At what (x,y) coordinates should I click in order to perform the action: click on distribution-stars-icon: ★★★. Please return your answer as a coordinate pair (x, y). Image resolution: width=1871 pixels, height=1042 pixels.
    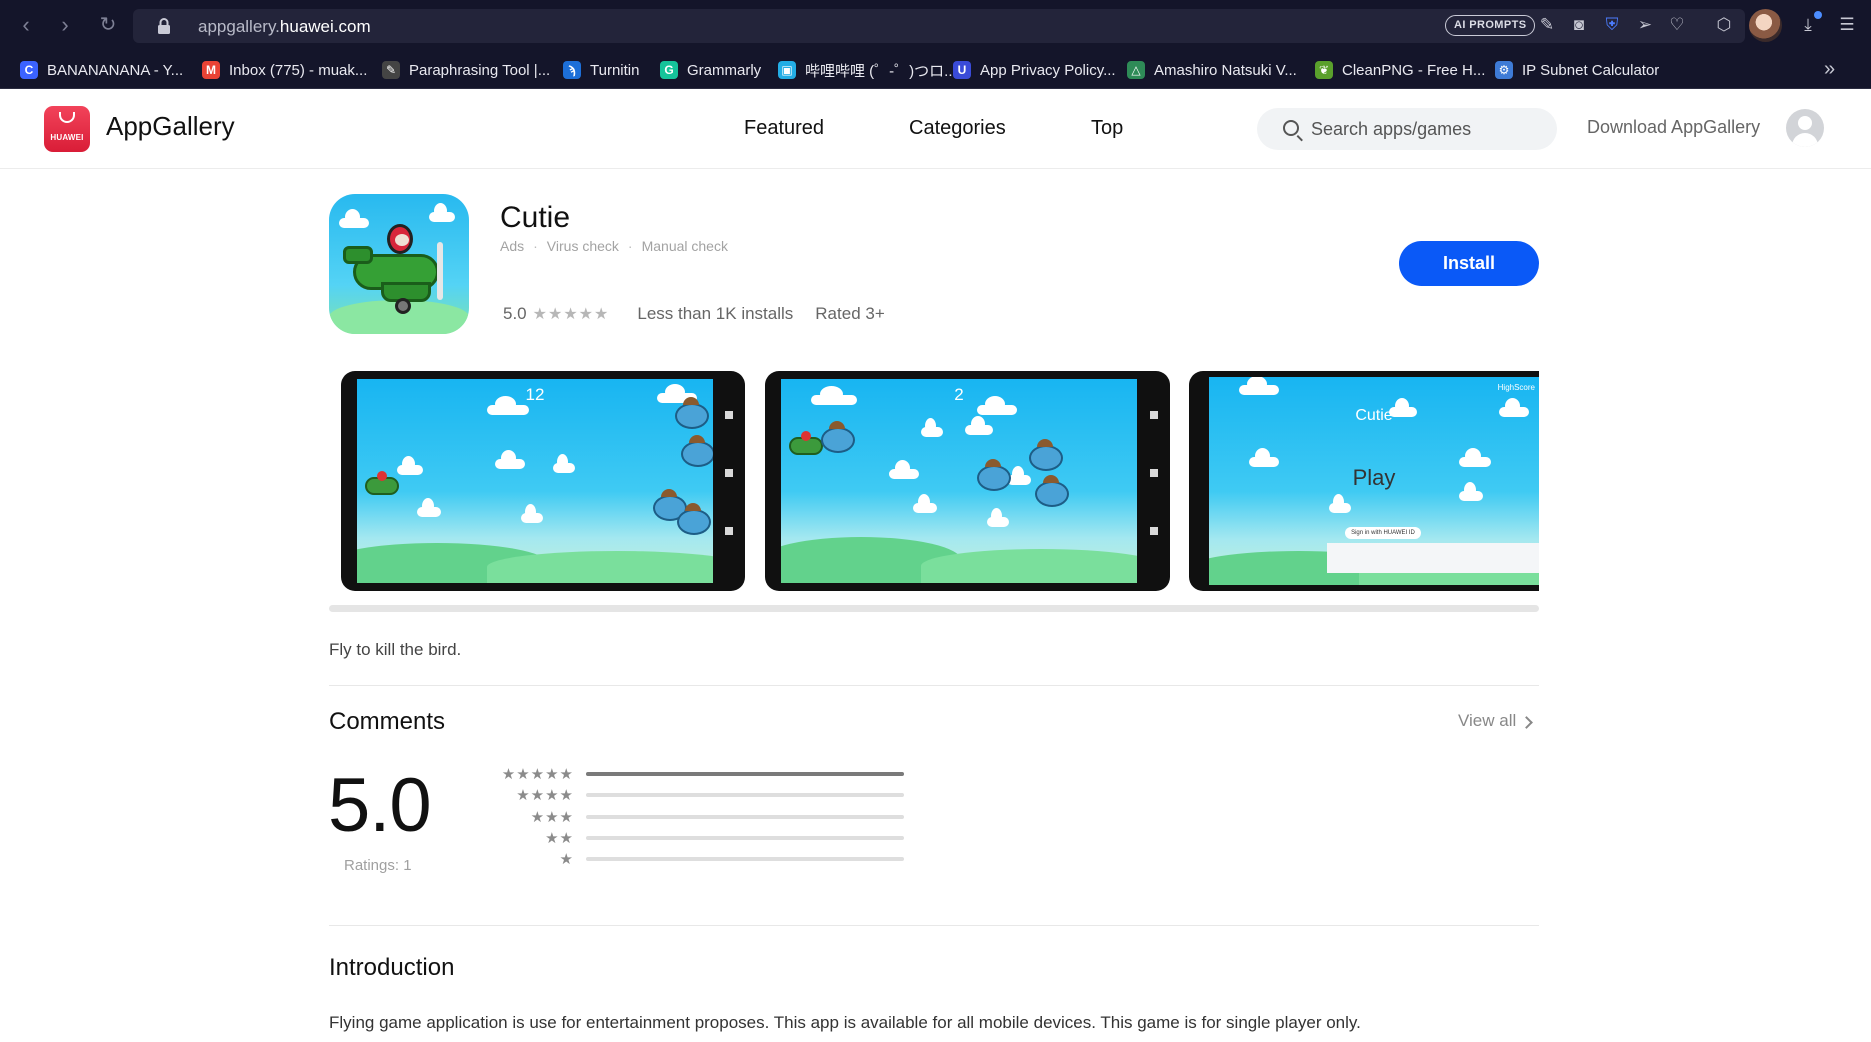
    Looking at the image, I should click on (552, 817).